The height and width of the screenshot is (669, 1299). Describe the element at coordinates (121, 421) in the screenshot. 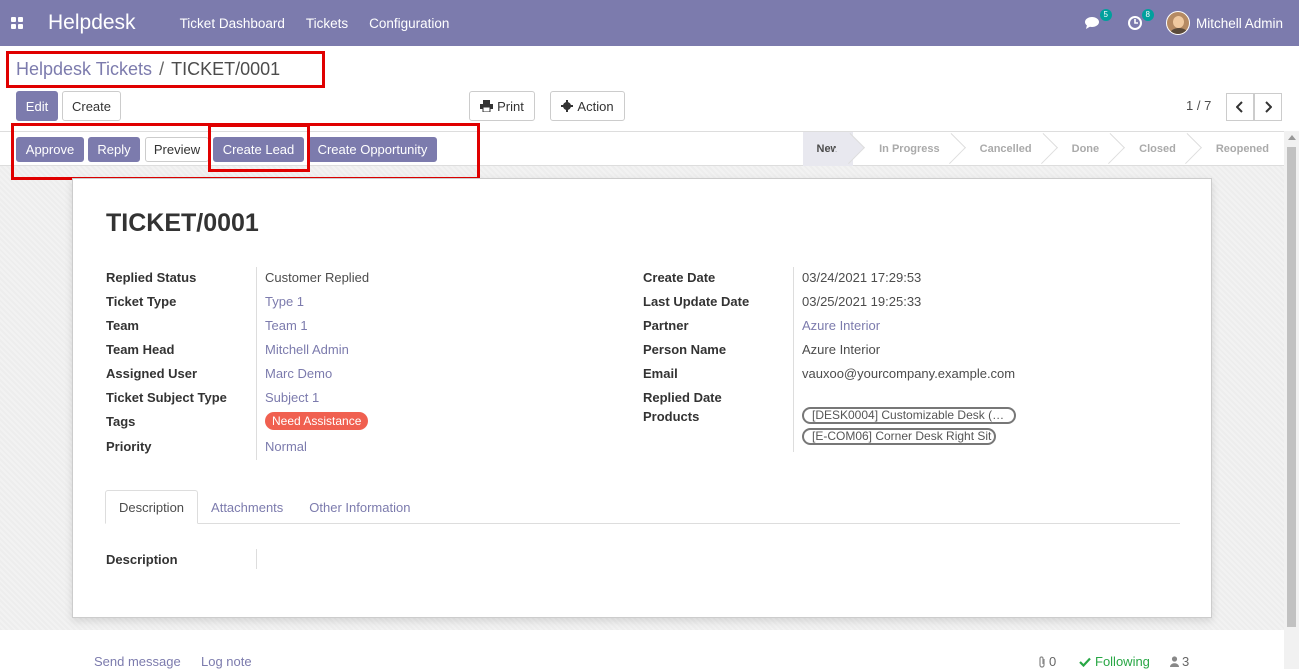

I see `label-tags: Tags` at that location.